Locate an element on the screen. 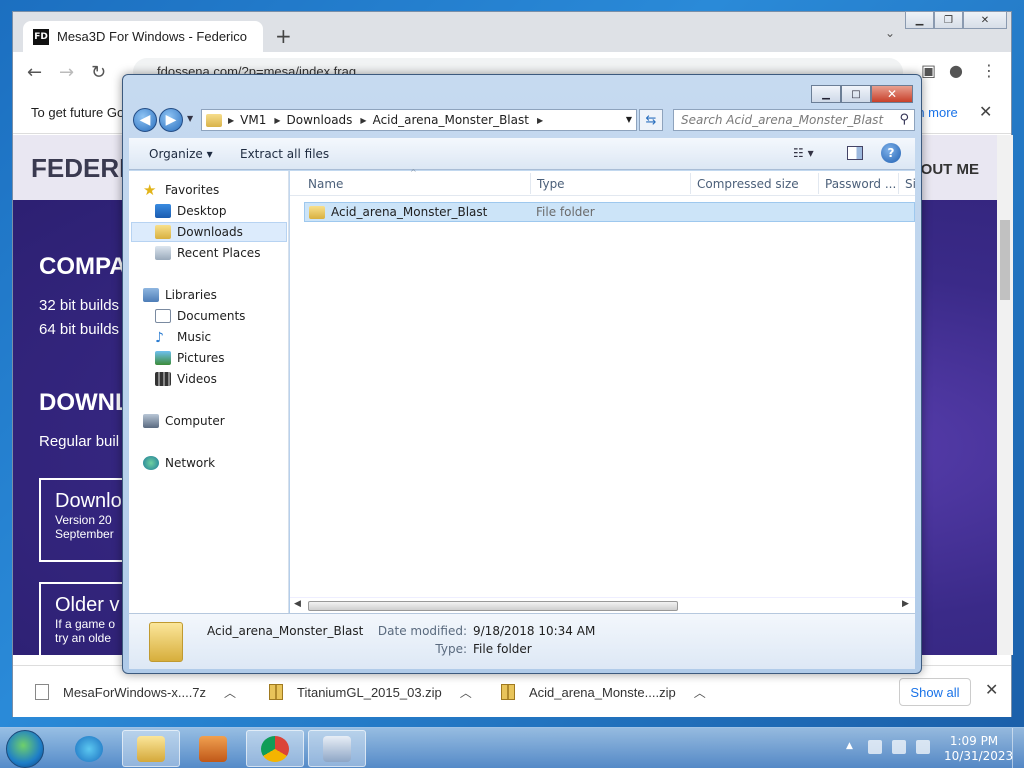 Image resolution: width=1024 pixels, height=768 pixels. new-tab-button: + is located at coordinates (283, 36).